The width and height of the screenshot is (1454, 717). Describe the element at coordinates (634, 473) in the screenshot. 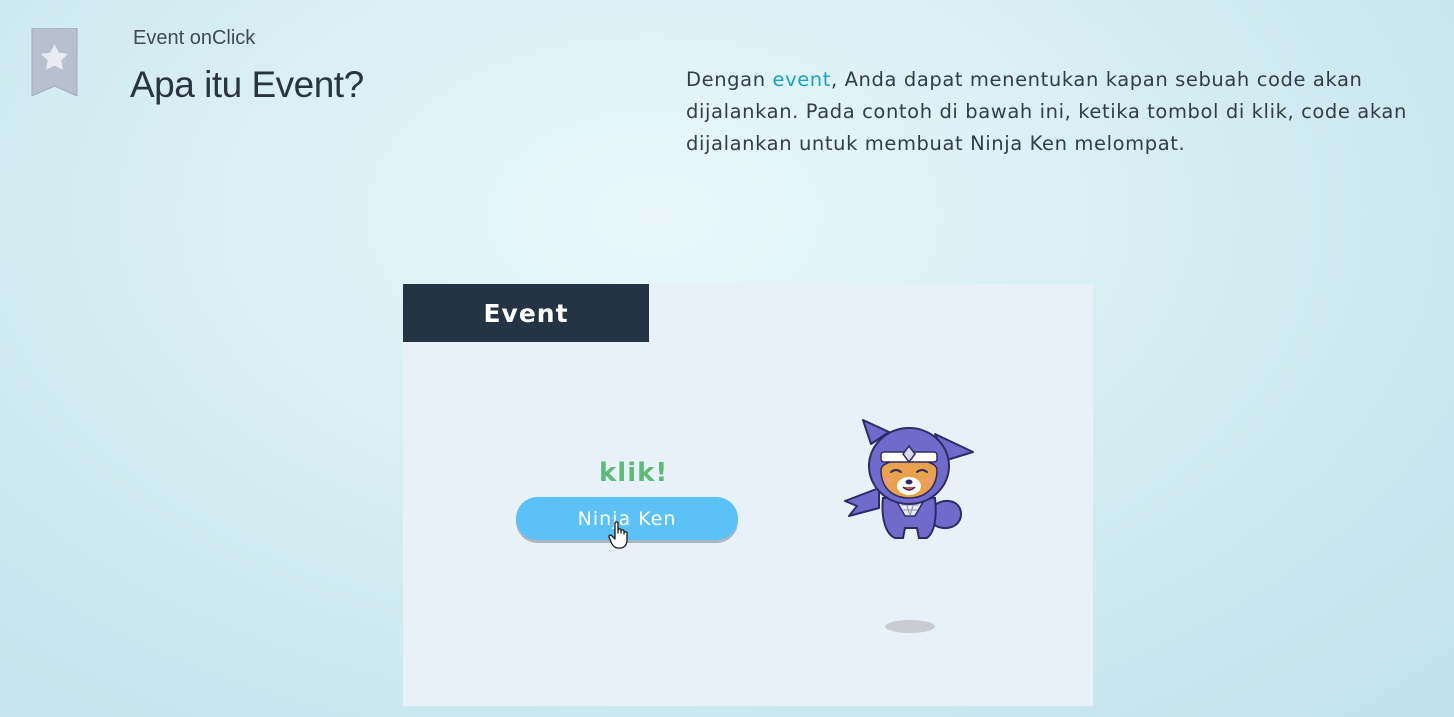

I see `click-label: klik!` at that location.